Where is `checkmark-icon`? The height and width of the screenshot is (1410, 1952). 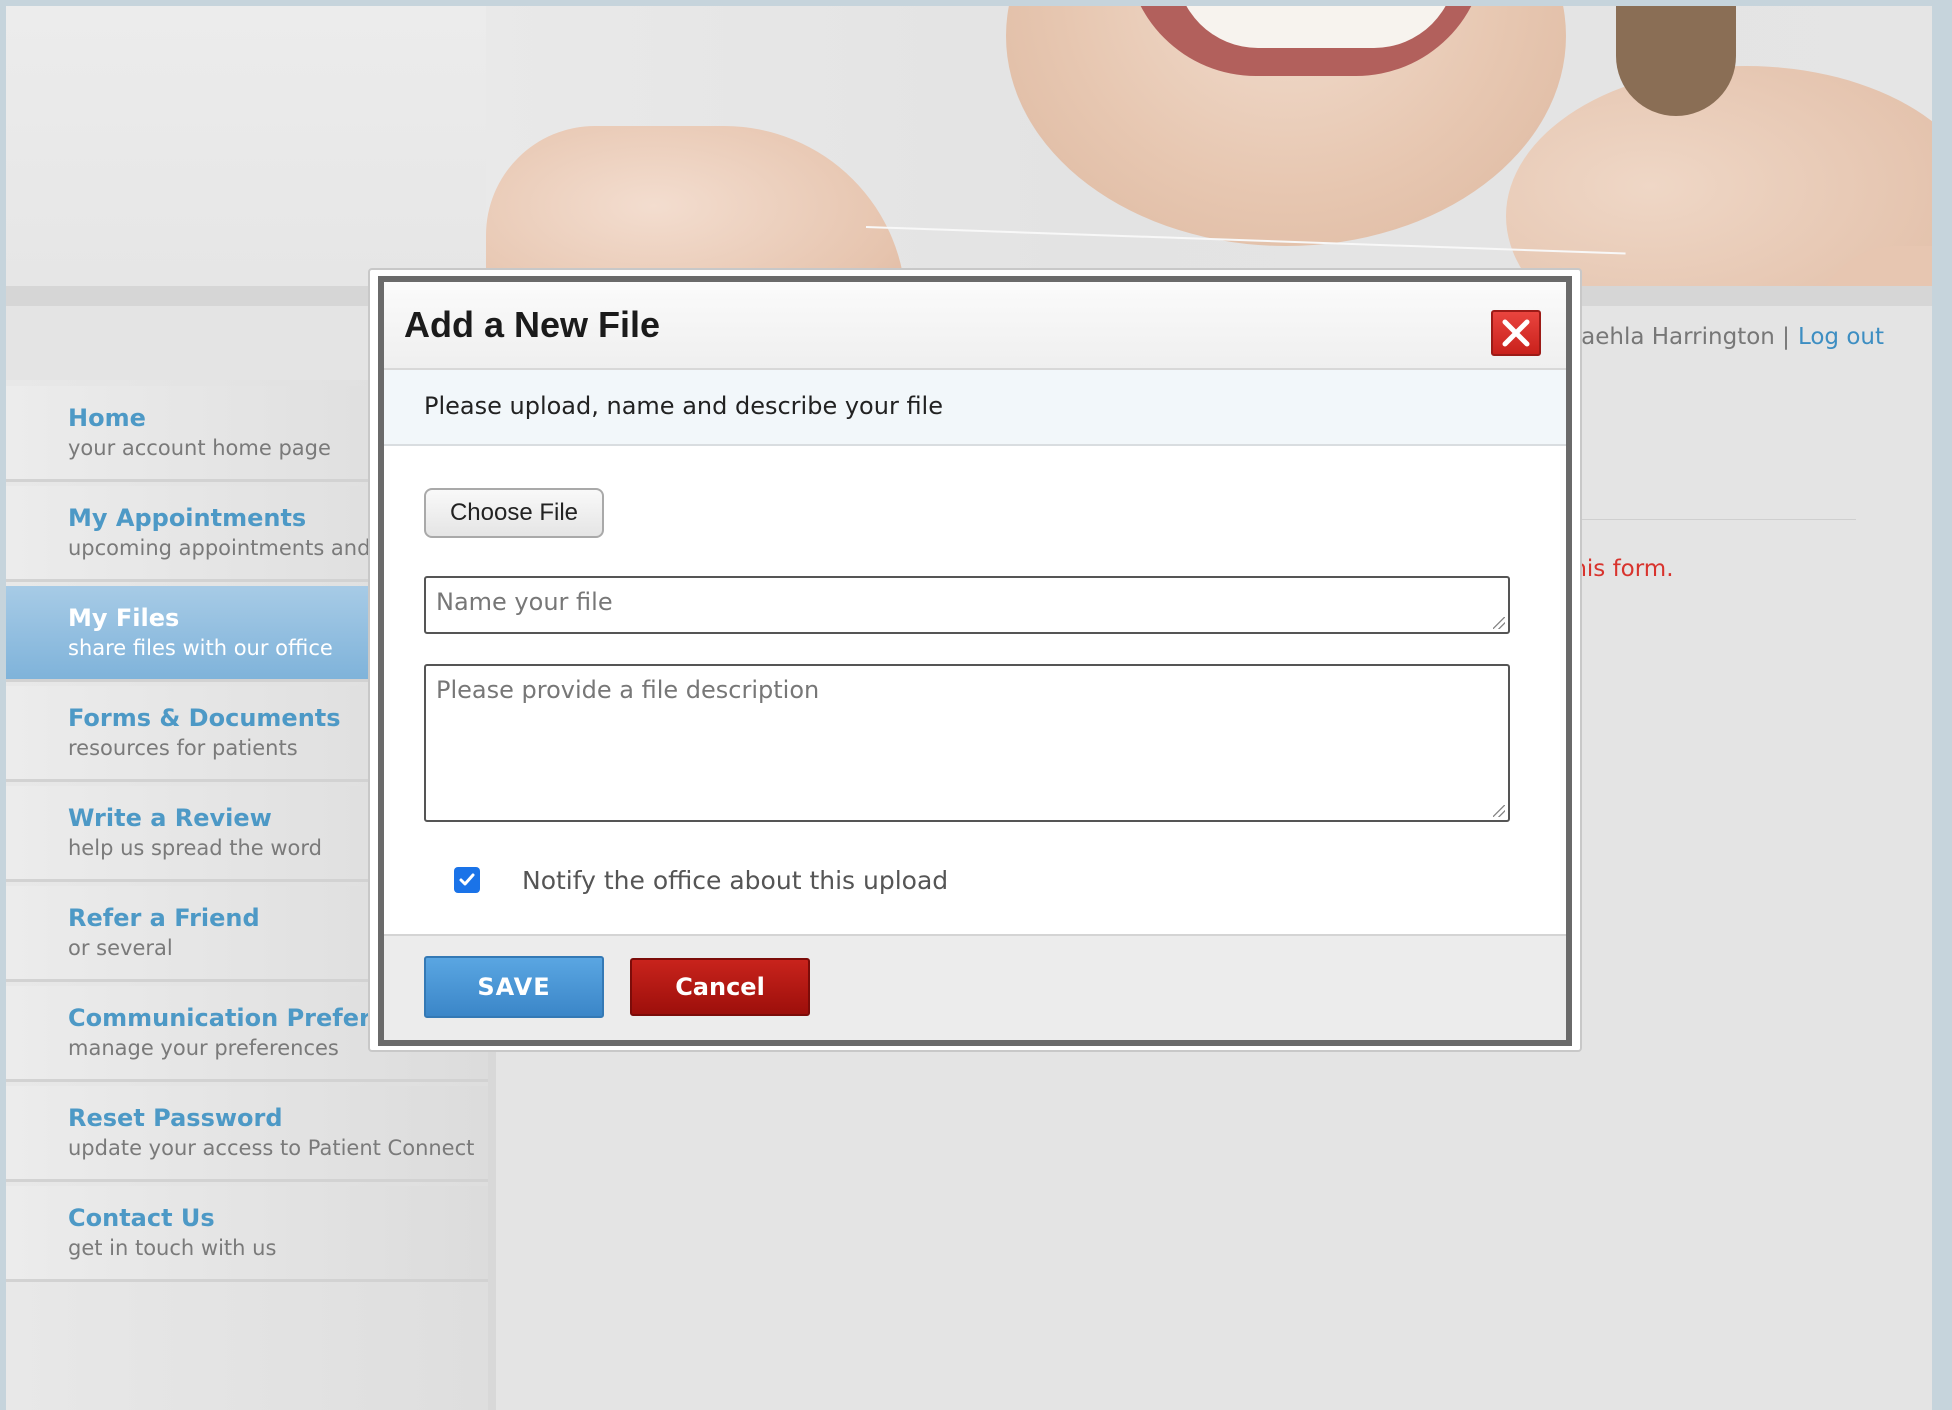 checkmark-icon is located at coordinates (467, 879).